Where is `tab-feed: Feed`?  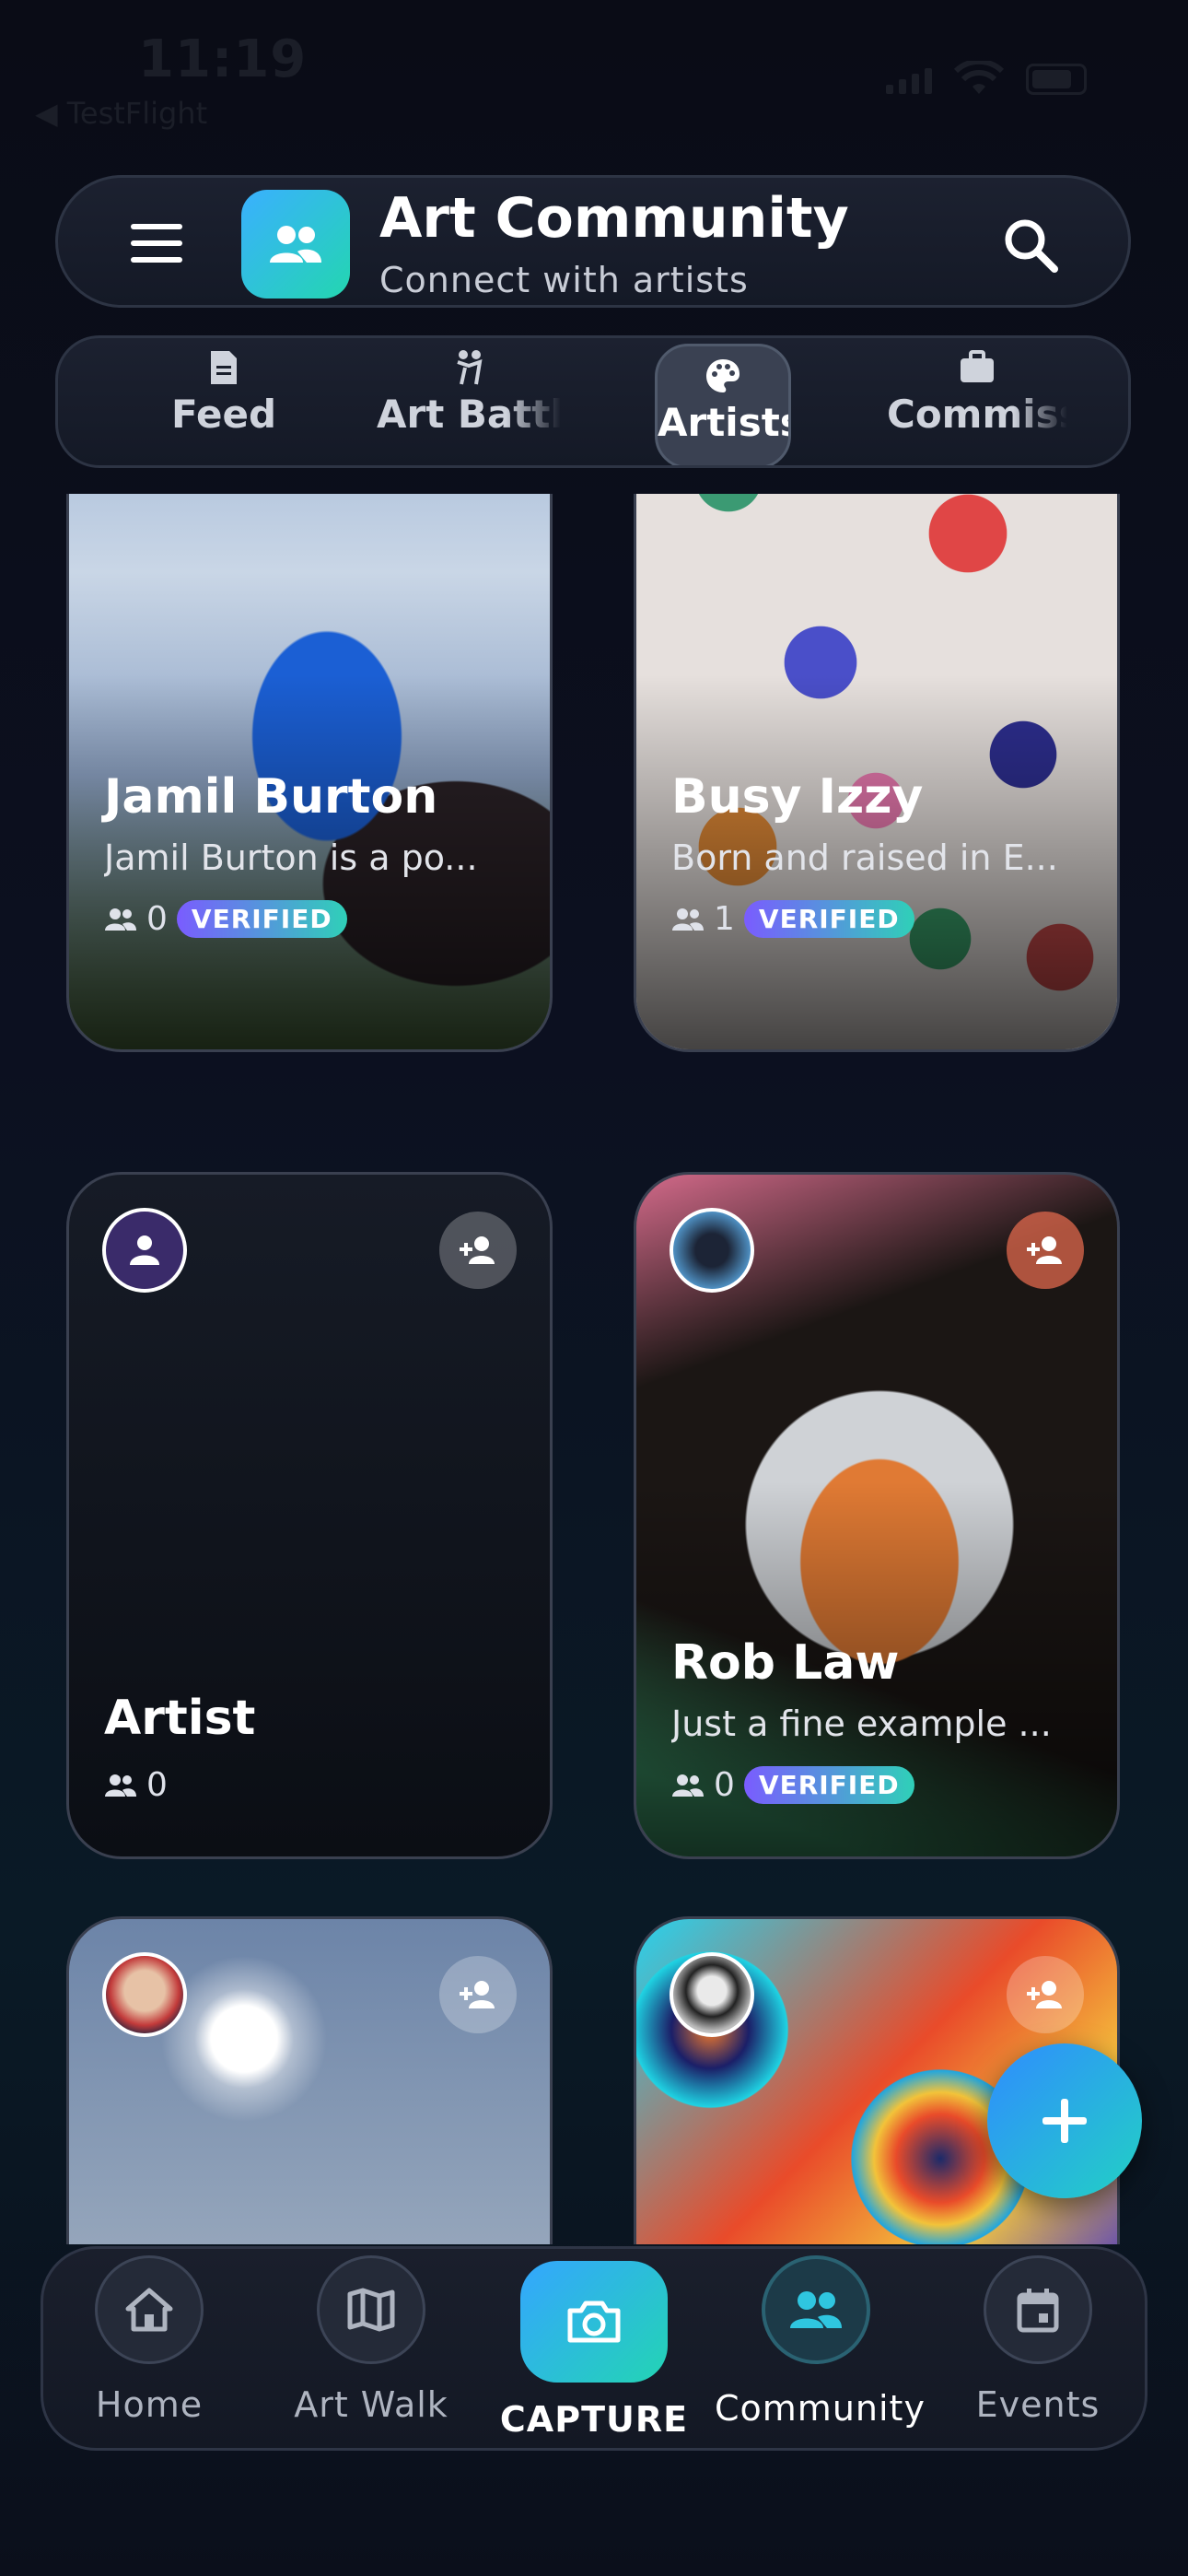
tab-feed: Feed is located at coordinates (223, 401).